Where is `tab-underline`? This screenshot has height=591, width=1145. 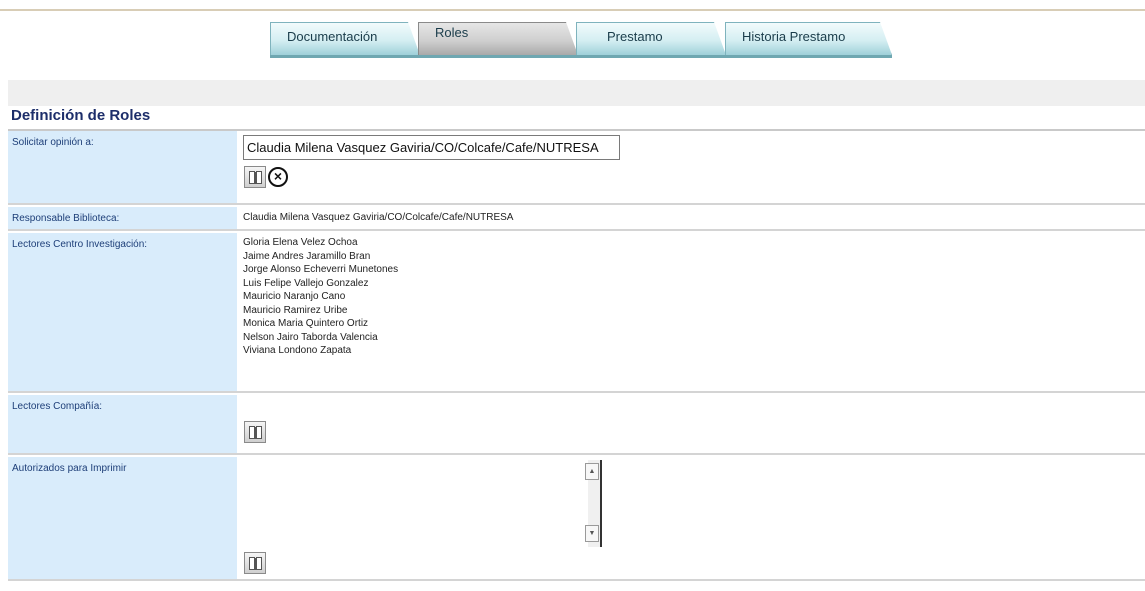 tab-underline is located at coordinates (581, 56).